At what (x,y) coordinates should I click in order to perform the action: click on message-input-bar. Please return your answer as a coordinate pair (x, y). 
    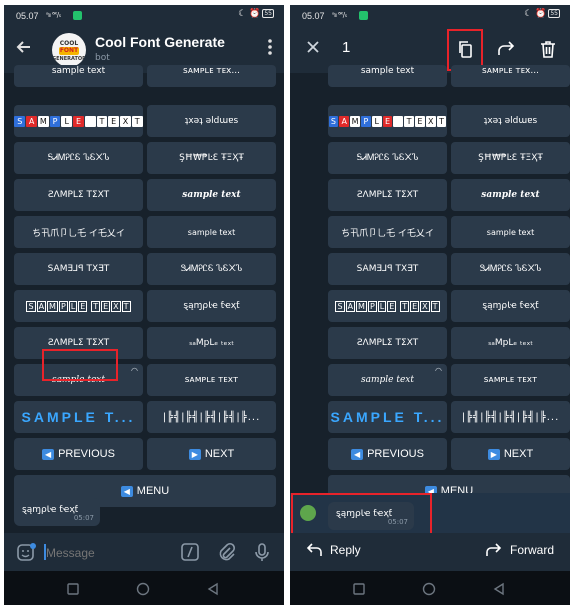
    Looking at the image, I should click on (144, 552).